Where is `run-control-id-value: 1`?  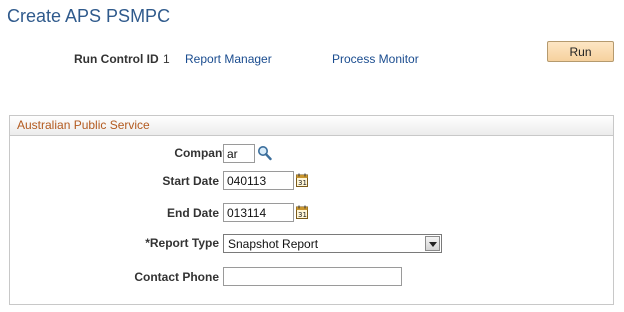 run-control-id-value: 1 is located at coordinates (166, 59).